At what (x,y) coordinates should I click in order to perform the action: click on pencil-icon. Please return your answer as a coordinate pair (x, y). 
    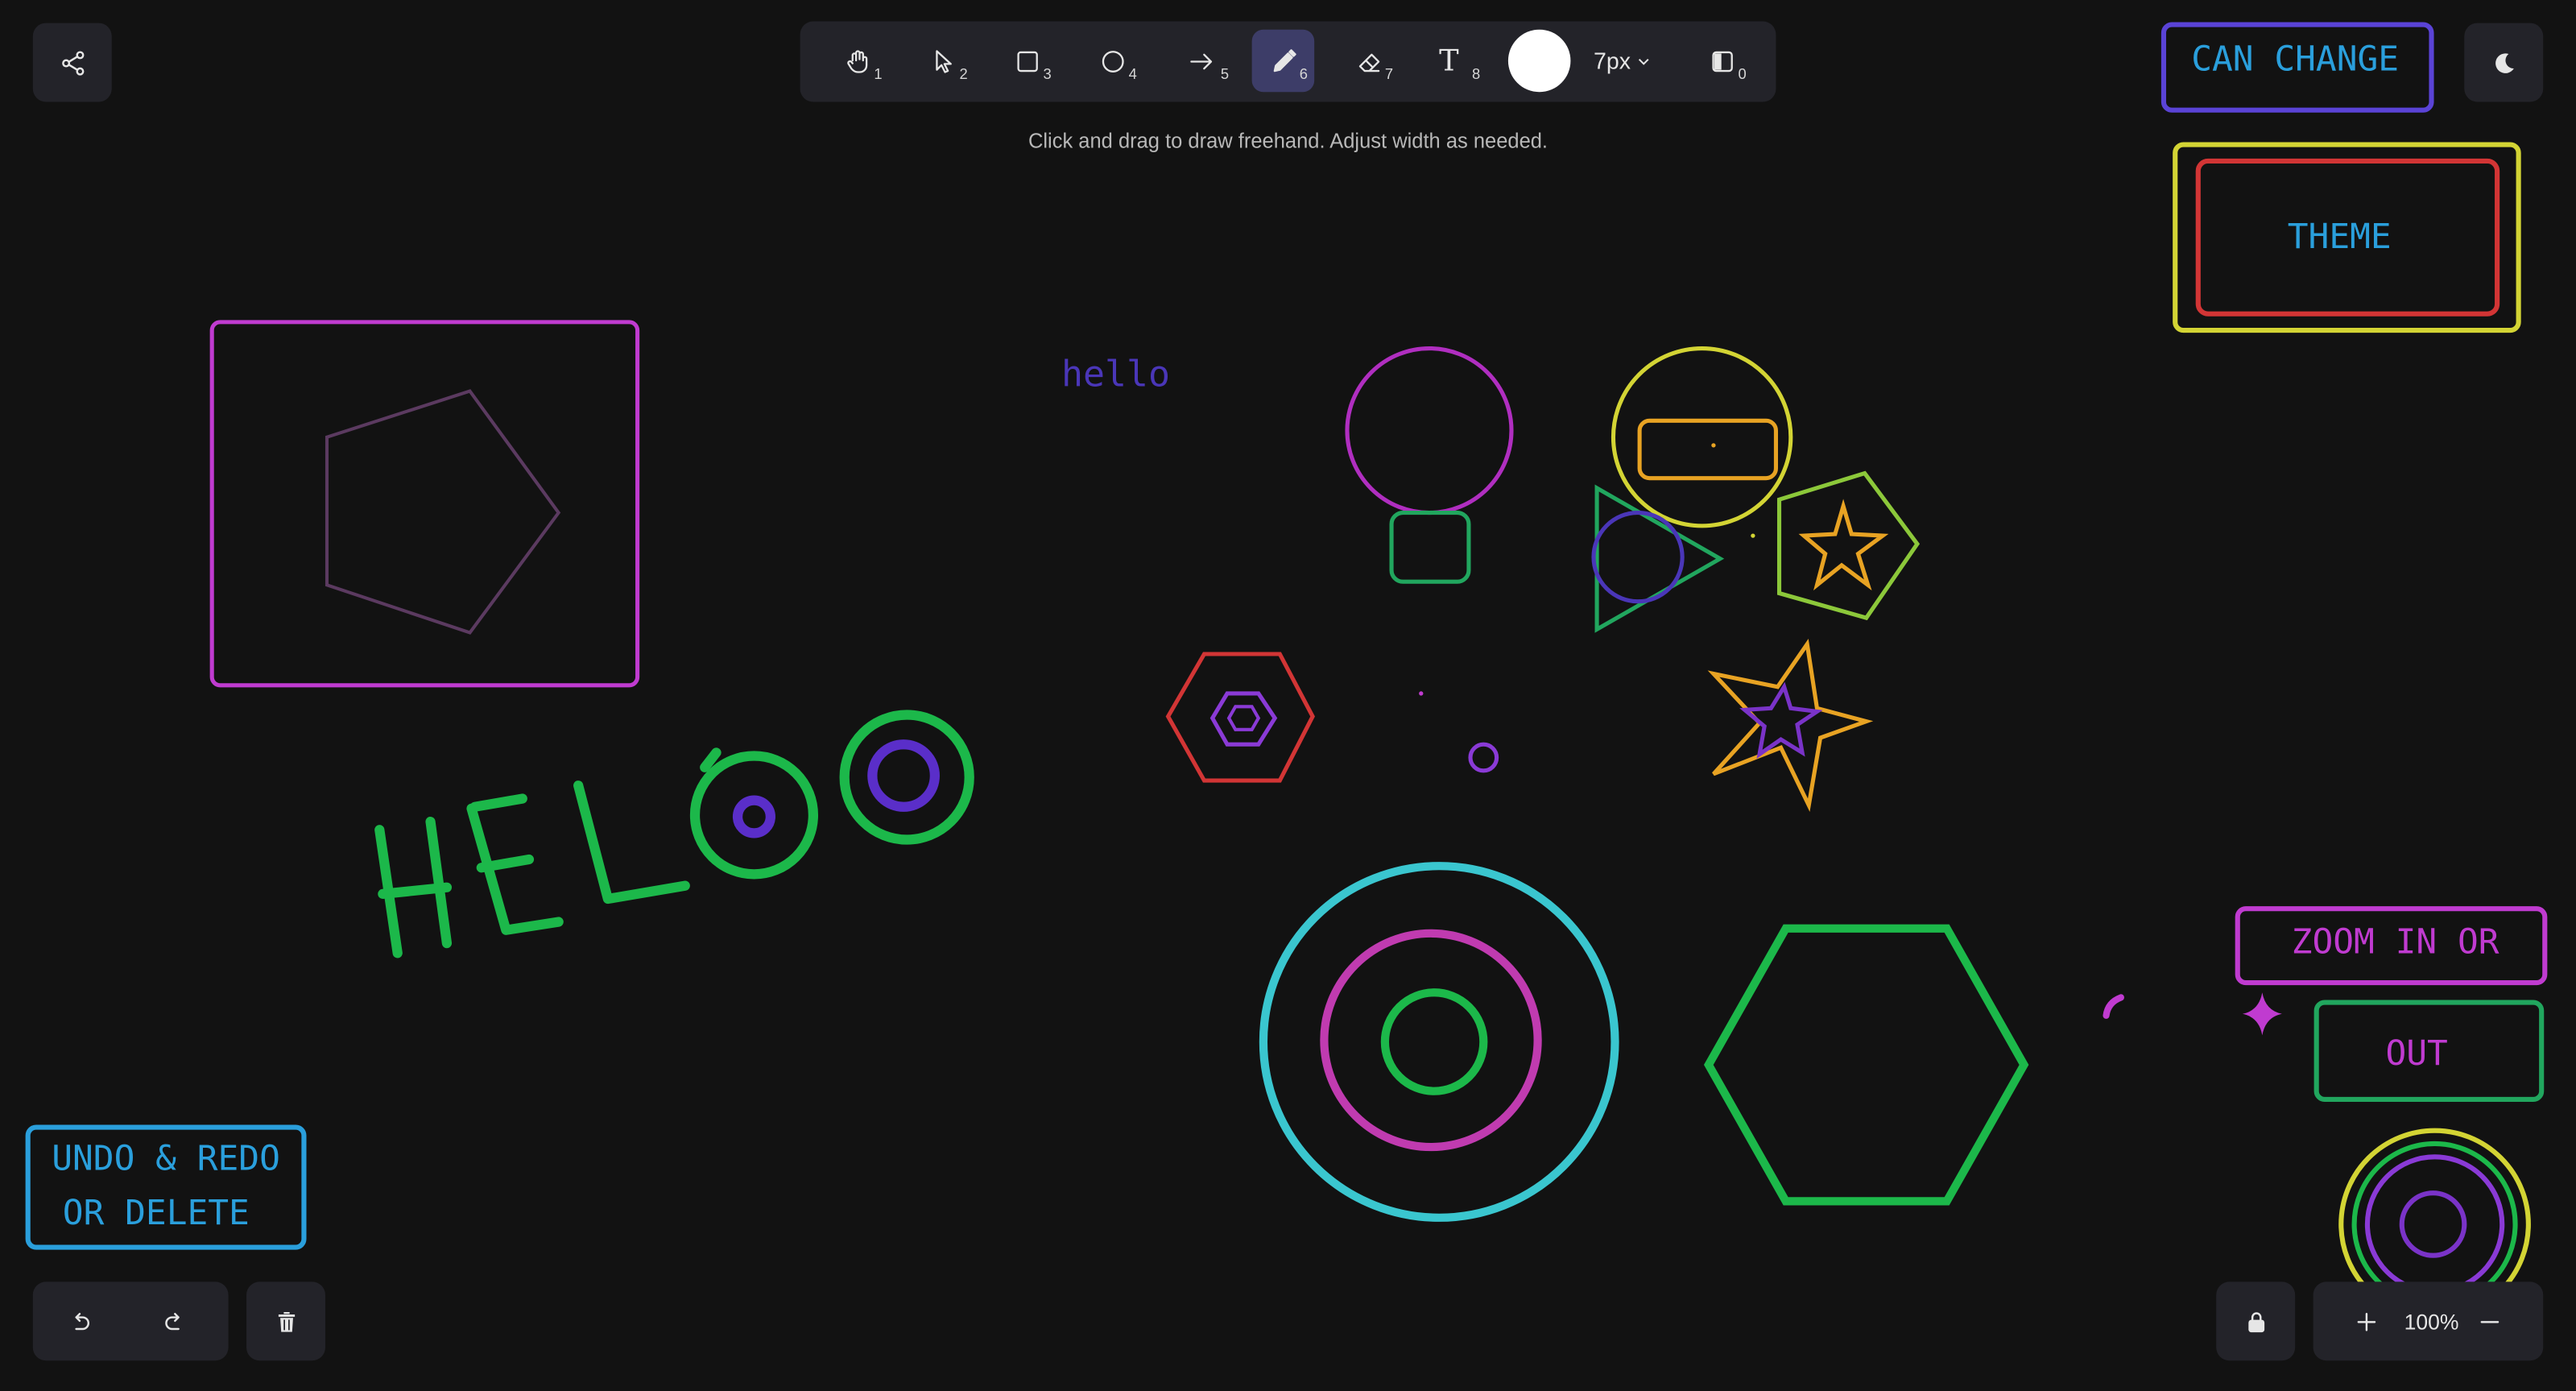
    Looking at the image, I should click on (1284, 60).